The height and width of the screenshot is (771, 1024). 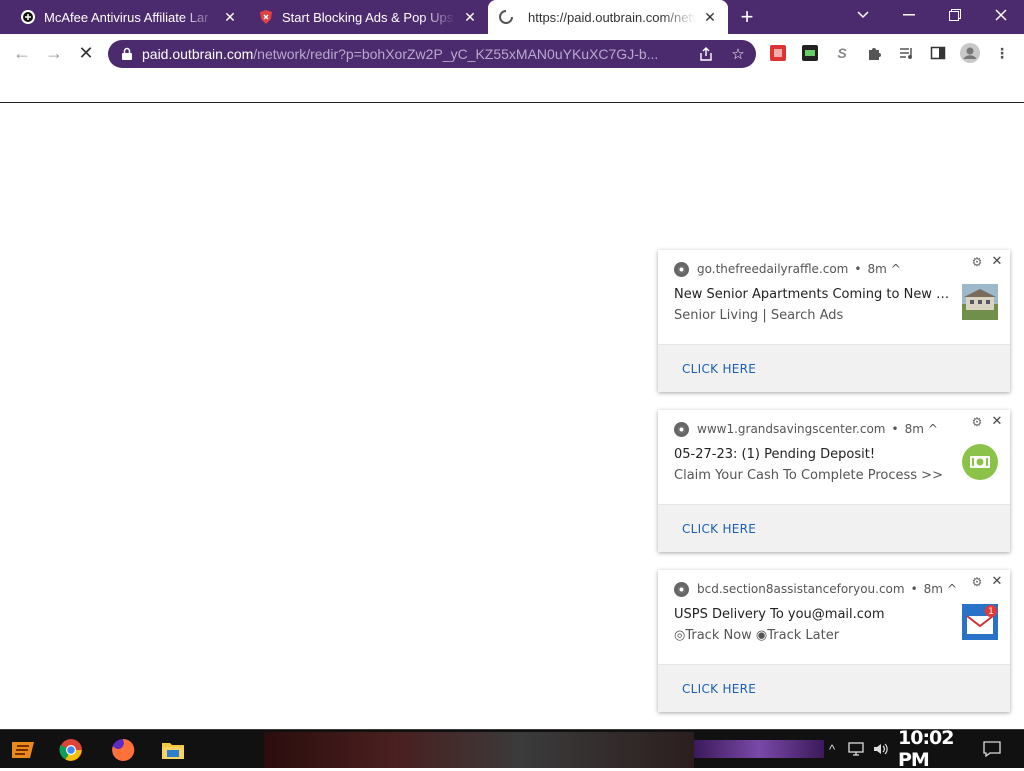 What do you see at coordinates (856, 749) in the screenshot?
I see `network-icon` at bounding box center [856, 749].